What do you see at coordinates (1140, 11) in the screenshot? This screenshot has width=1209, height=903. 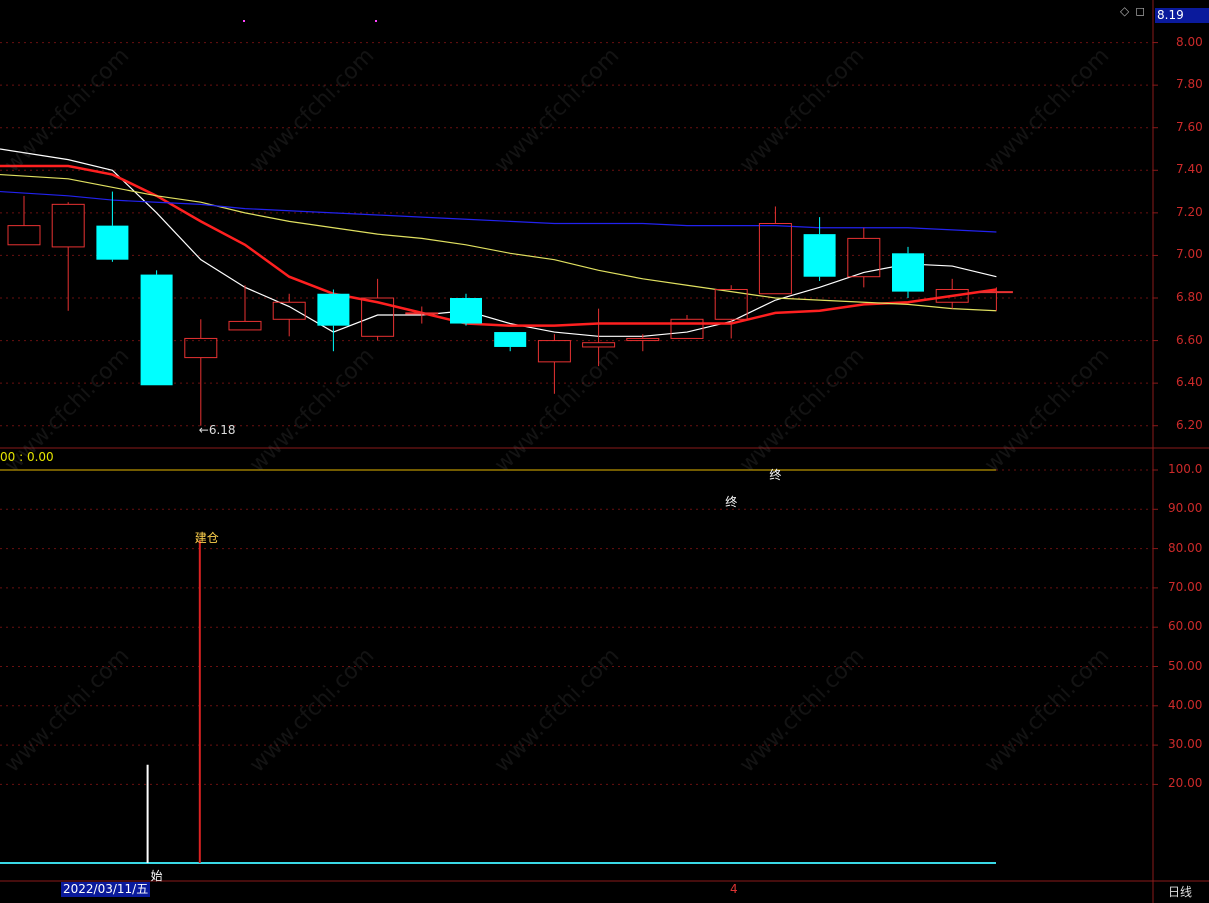 I see `window-icon: ◻` at bounding box center [1140, 11].